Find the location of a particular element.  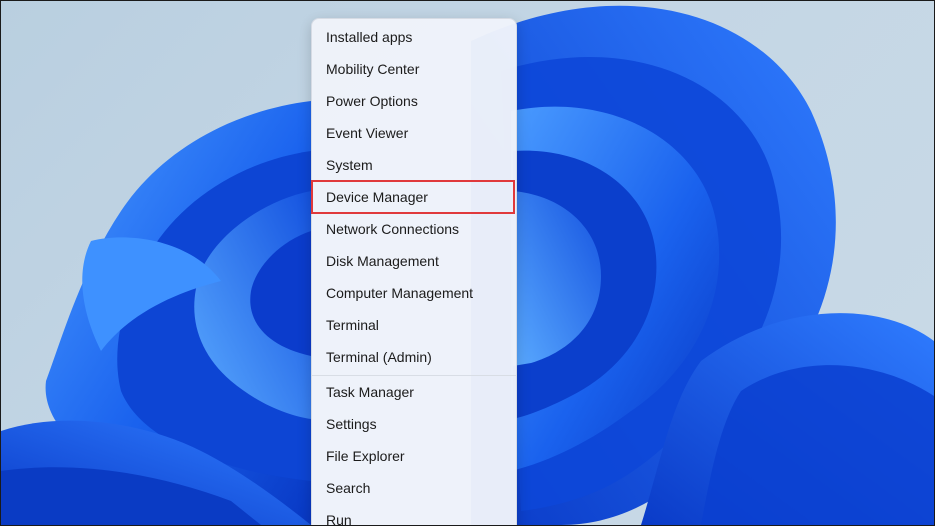

menu-item-label: Device Manager is located at coordinates (377, 197).